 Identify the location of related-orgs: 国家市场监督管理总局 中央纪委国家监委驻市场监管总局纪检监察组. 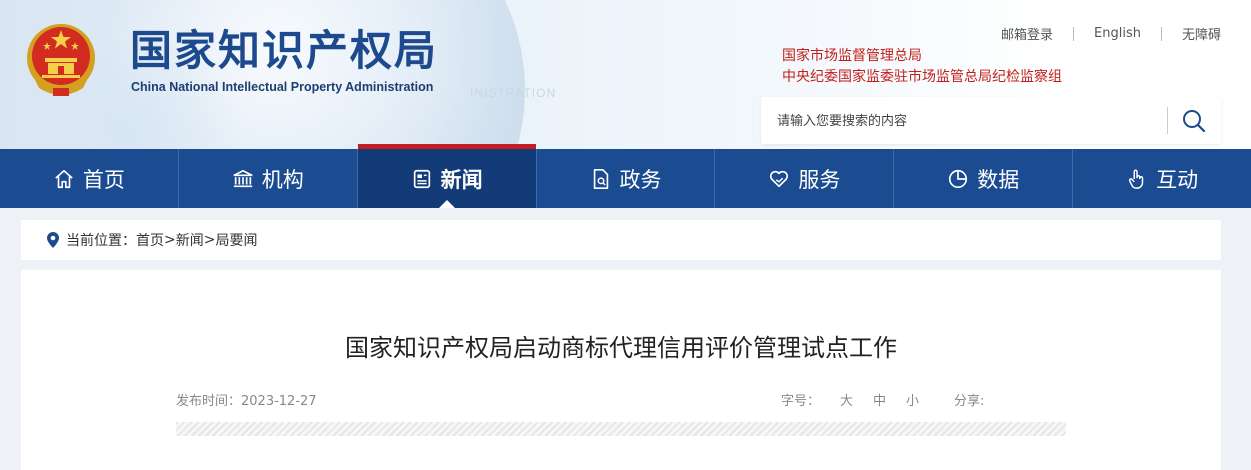
(922, 67).